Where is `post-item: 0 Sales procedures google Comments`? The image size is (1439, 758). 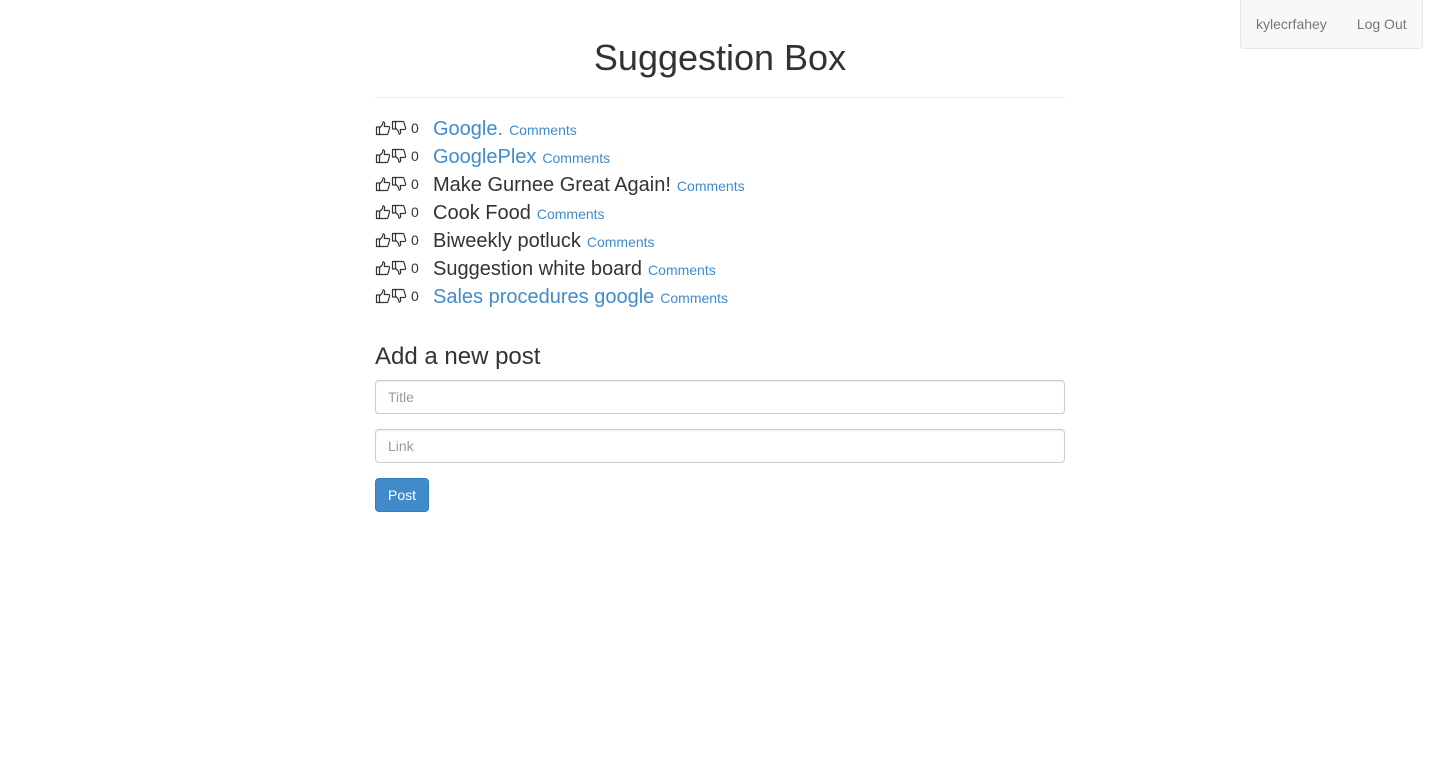 post-item: 0 Sales procedures google Comments is located at coordinates (560, 300).